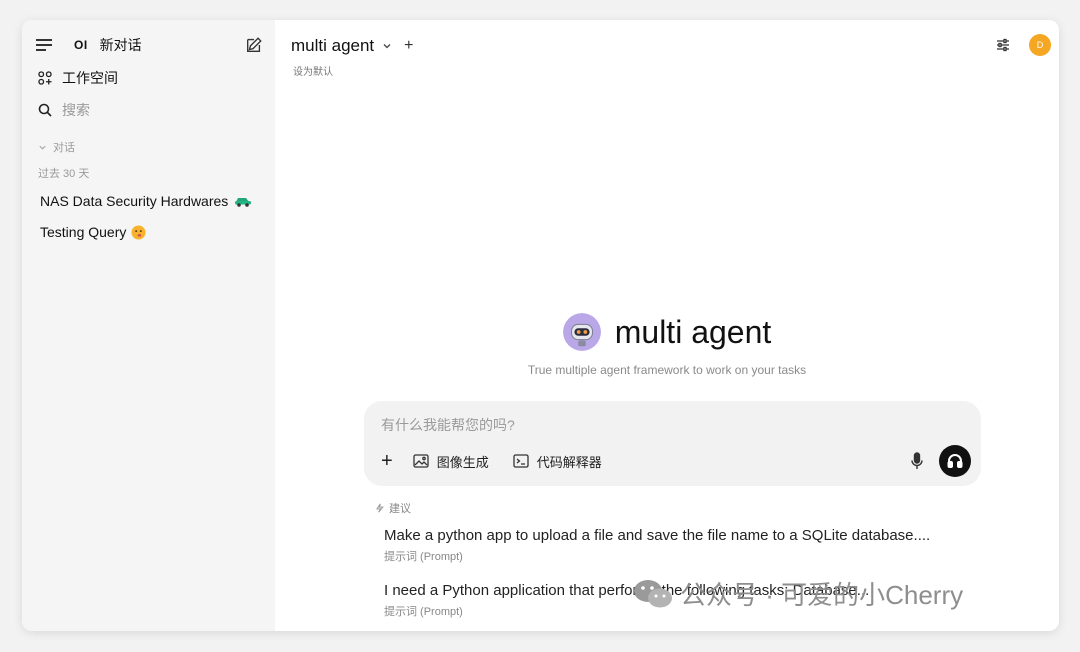  I want to click on microphone-icon, so click(917, 461).